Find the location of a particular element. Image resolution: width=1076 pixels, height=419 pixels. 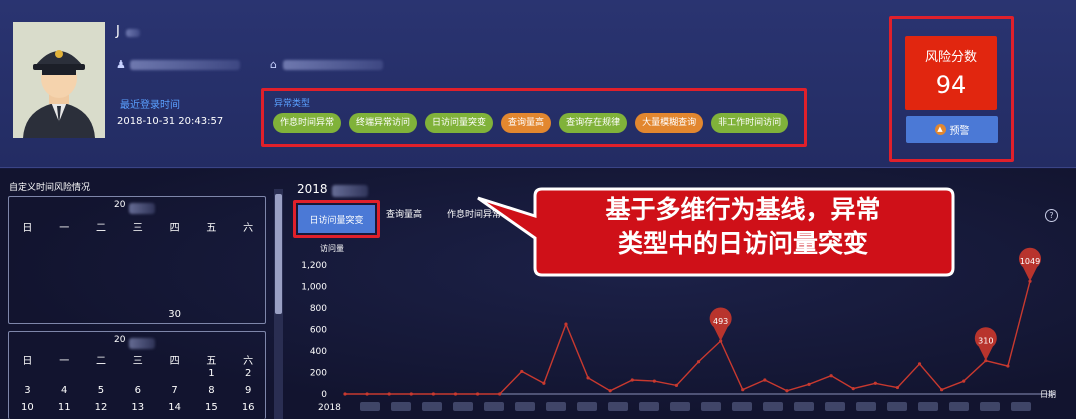

annotation-callout: 基于多维行为基线，异常 类型中的日访问量突变 is located at coordinates (713, 232).